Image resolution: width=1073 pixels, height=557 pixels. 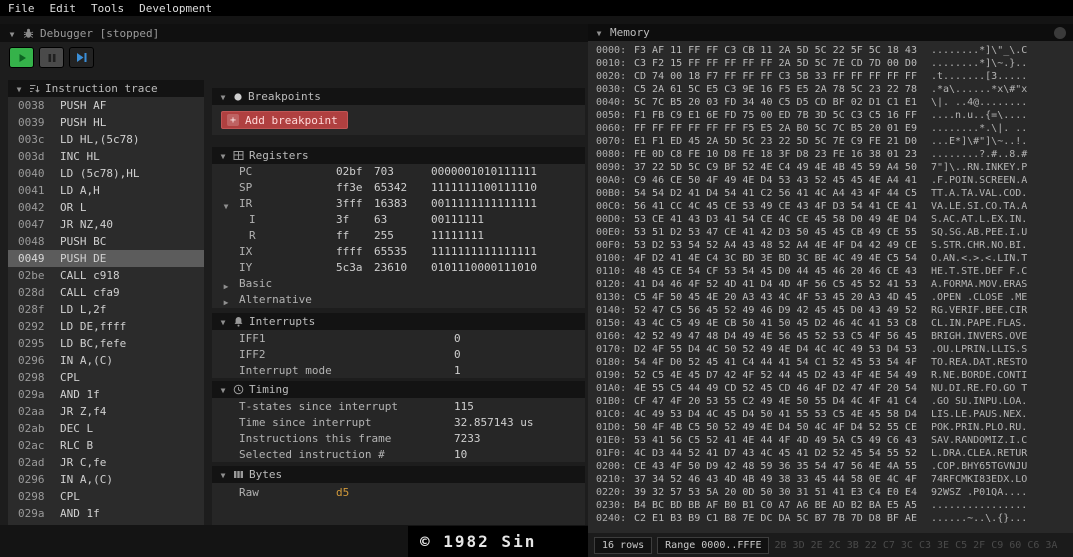 What do you see at coordinates (349, 251) in the screenshot?
I see `register-hex-value: ffff` at bounding box center [349, 251].